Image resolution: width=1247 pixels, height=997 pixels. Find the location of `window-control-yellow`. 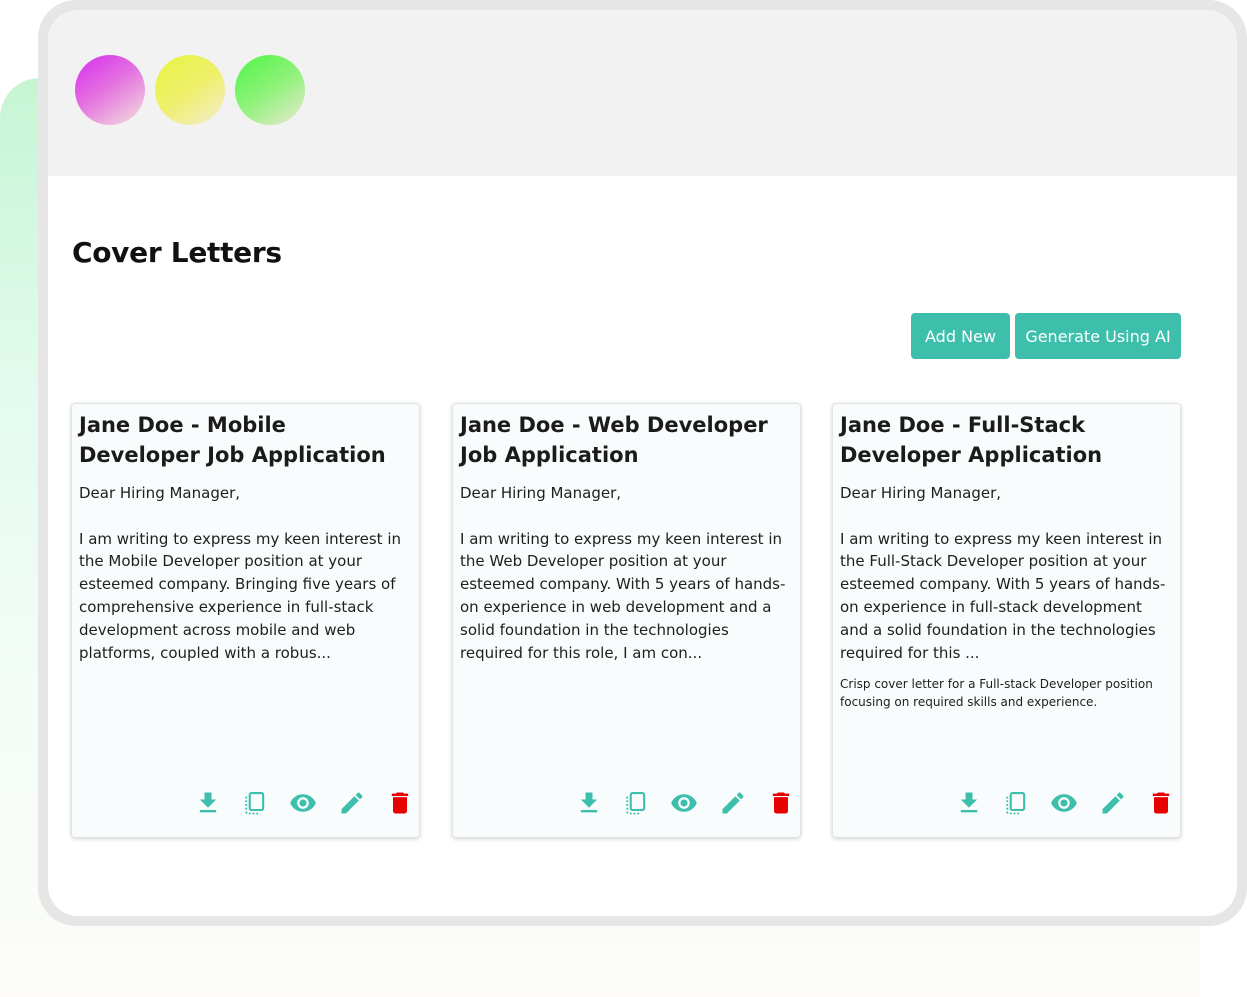

window-control-yellow is located at coordinates (190, 90).